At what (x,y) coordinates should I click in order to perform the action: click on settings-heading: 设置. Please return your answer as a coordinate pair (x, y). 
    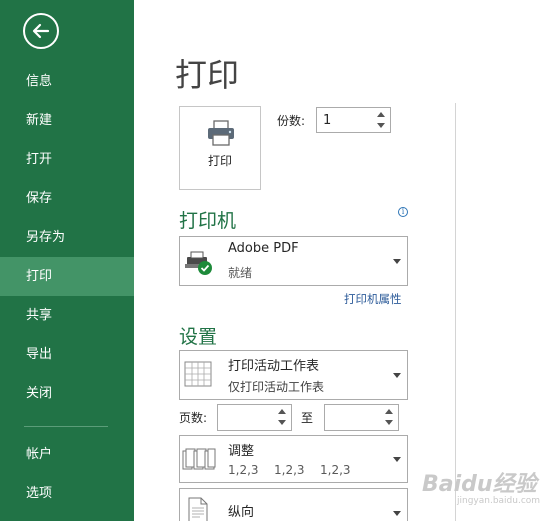
    Looking at the image, I should click on (198, 337).